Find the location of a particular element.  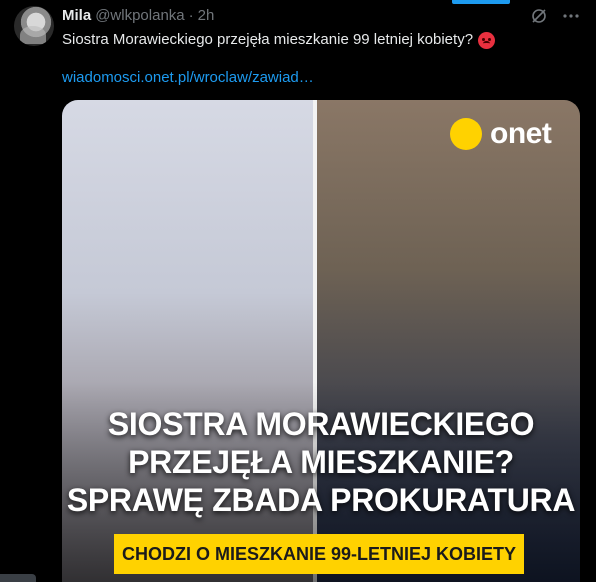

active-indicator is located at coordinates (481, 2).